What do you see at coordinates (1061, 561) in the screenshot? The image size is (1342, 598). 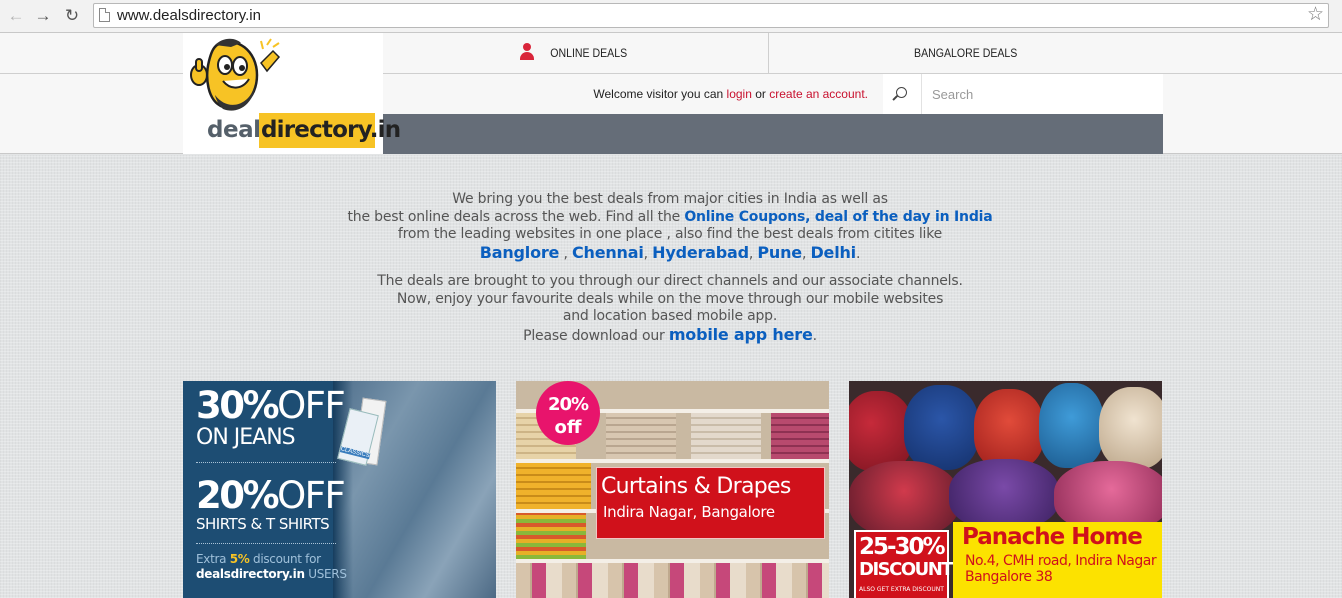 I see `deal-address: No.4, CMH road, Indira Nagar` at bounding box center [1061, 561].